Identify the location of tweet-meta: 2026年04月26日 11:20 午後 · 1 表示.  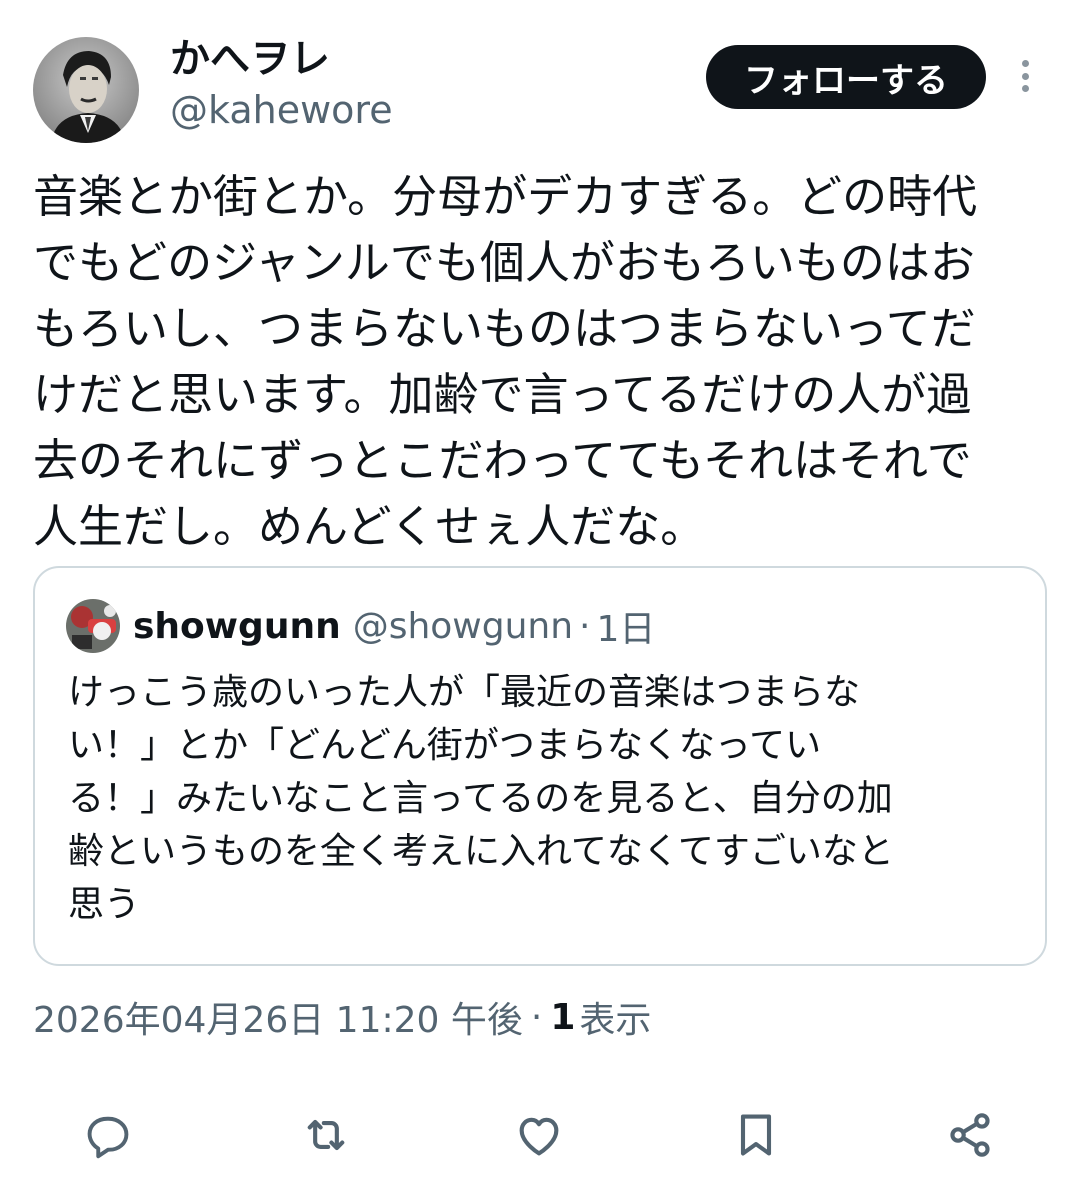
(342, 1017).